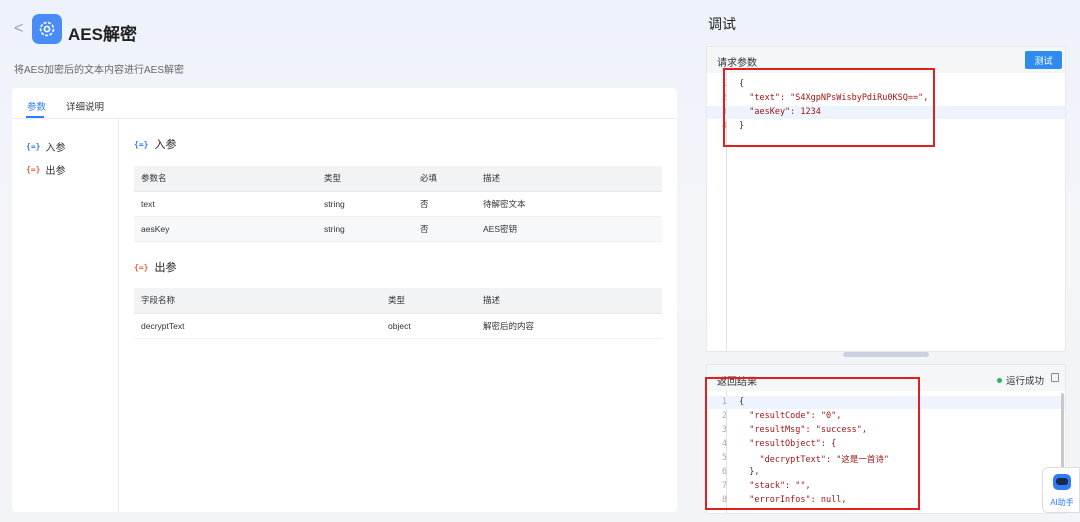 The height and width of the screenshot is (522, 1080). What do you see at coordinates (225, 229) in the screenshot?
I see `table-cell: aesKey` at bounding box center [225, 229].